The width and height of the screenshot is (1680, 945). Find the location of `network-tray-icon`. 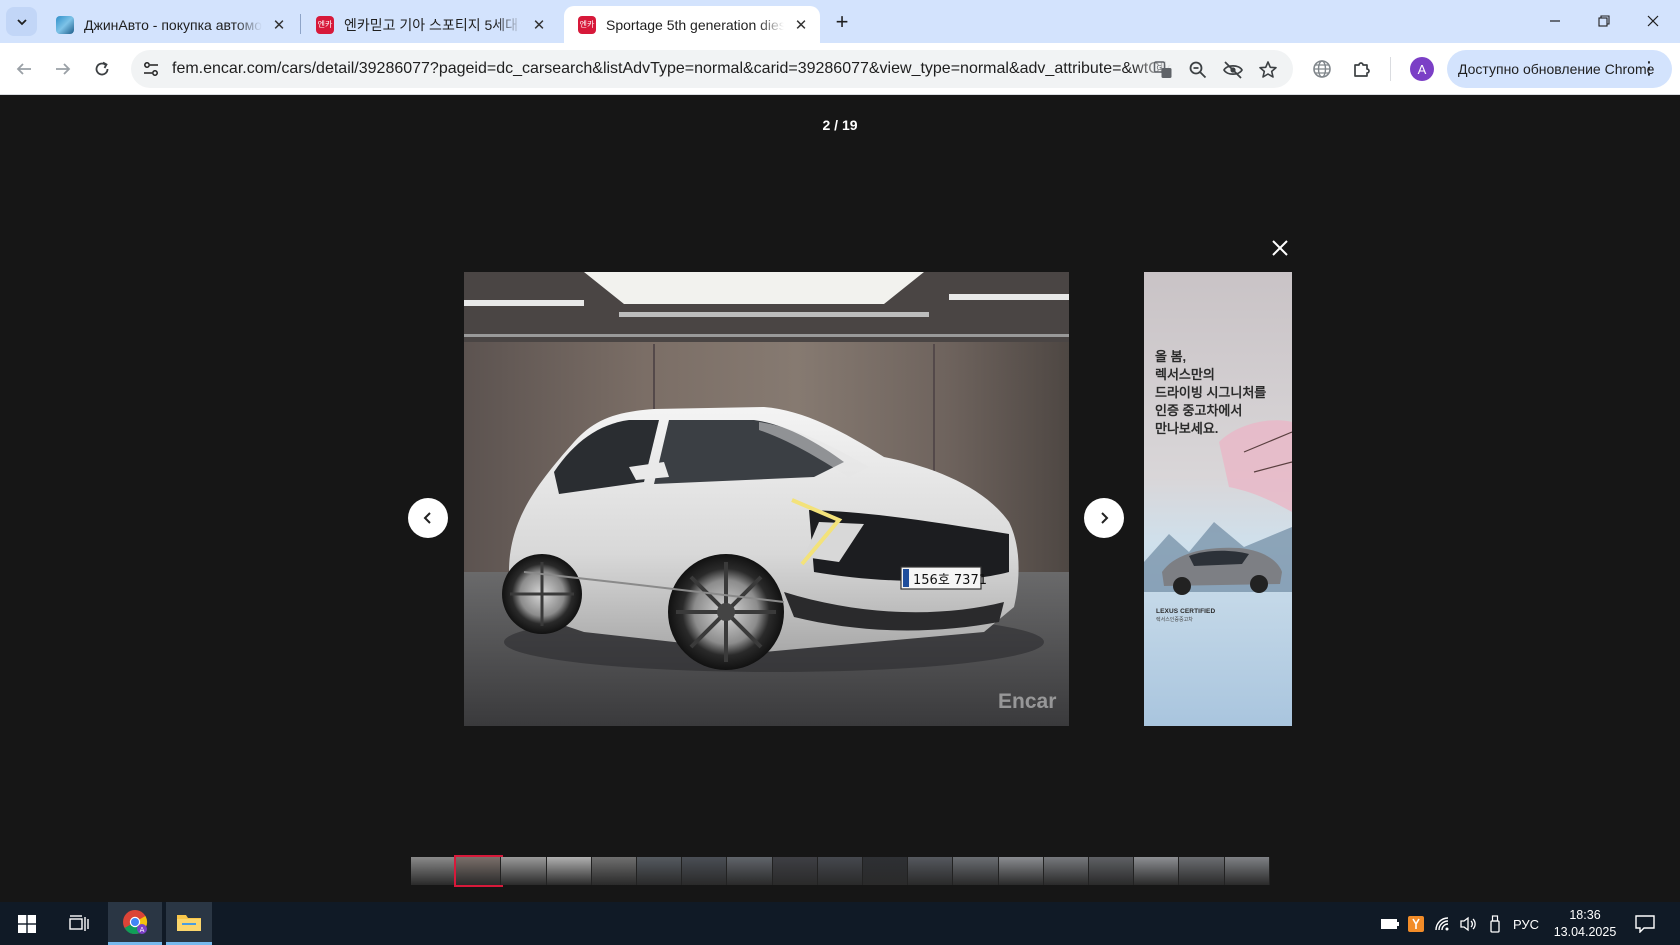

network-tray-icon is located at coordinates (1443, 924).